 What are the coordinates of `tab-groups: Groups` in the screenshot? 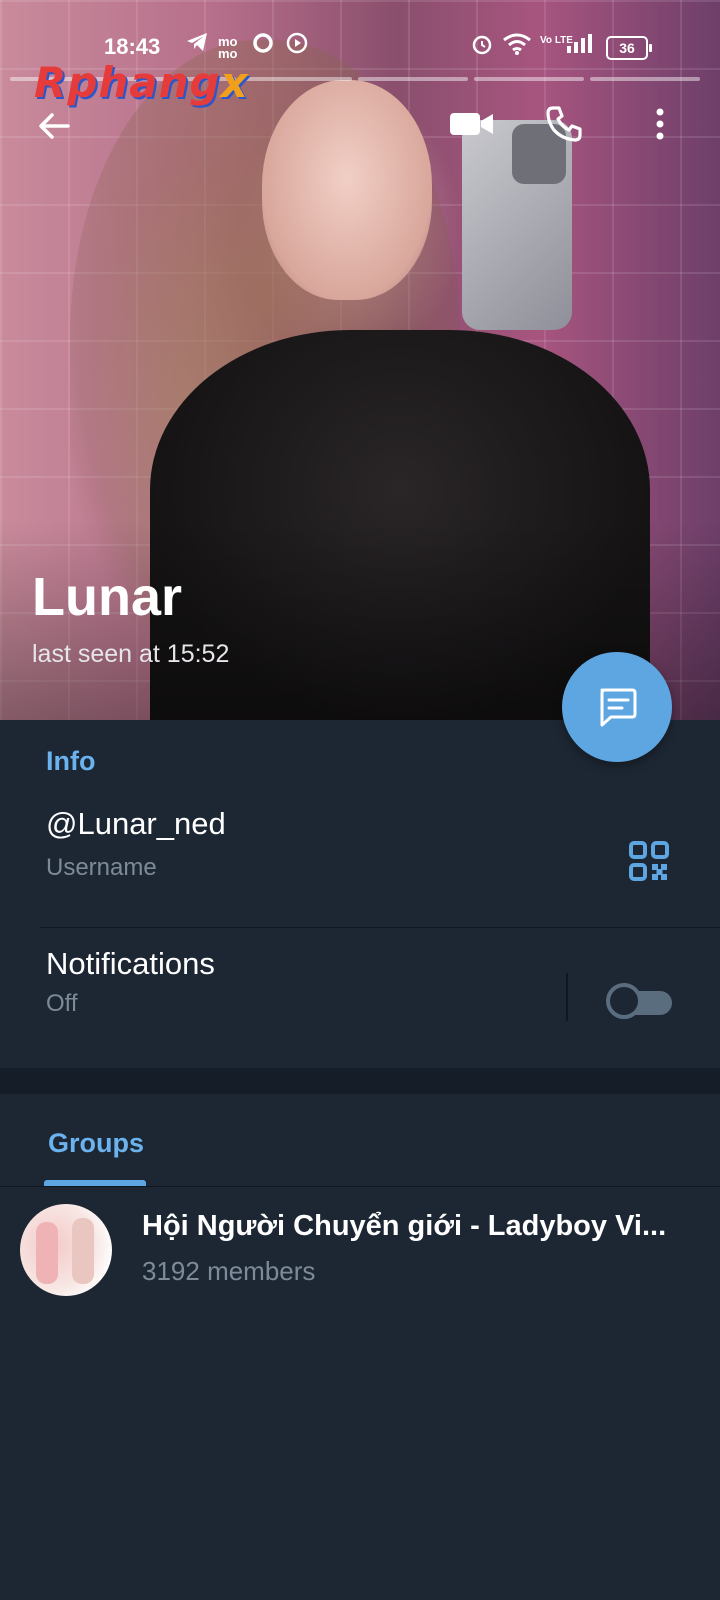 It's located at (96, 1143).